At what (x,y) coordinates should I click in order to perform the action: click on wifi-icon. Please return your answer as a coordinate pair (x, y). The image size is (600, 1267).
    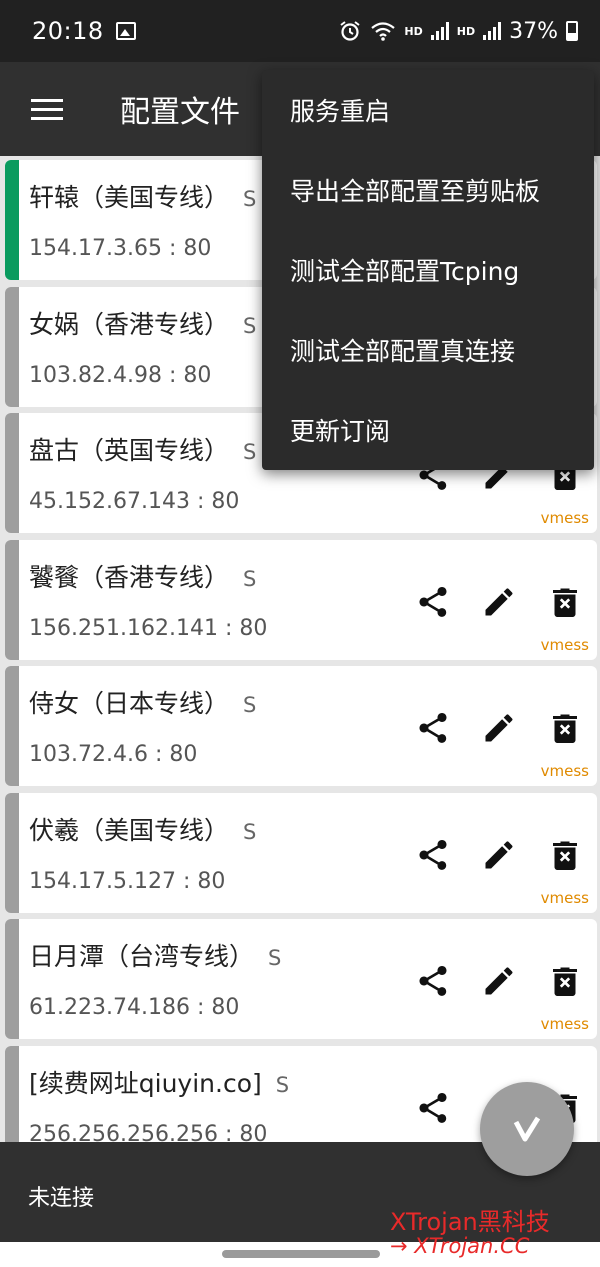
    Looking at the image, I should click on (383, 31).